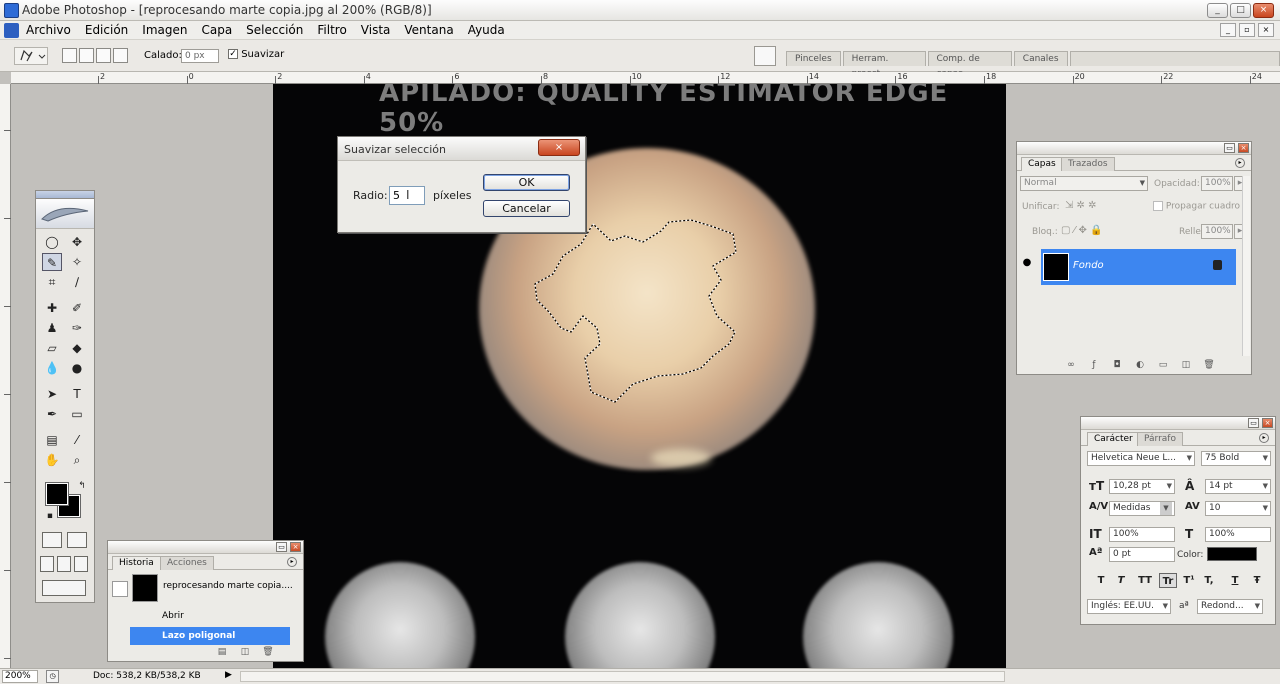 This screenshot has width=1280, height=684. Describe the element at coordinates (52, 676) in the screenshot. I see `status-info-icon: ◷` at that location.